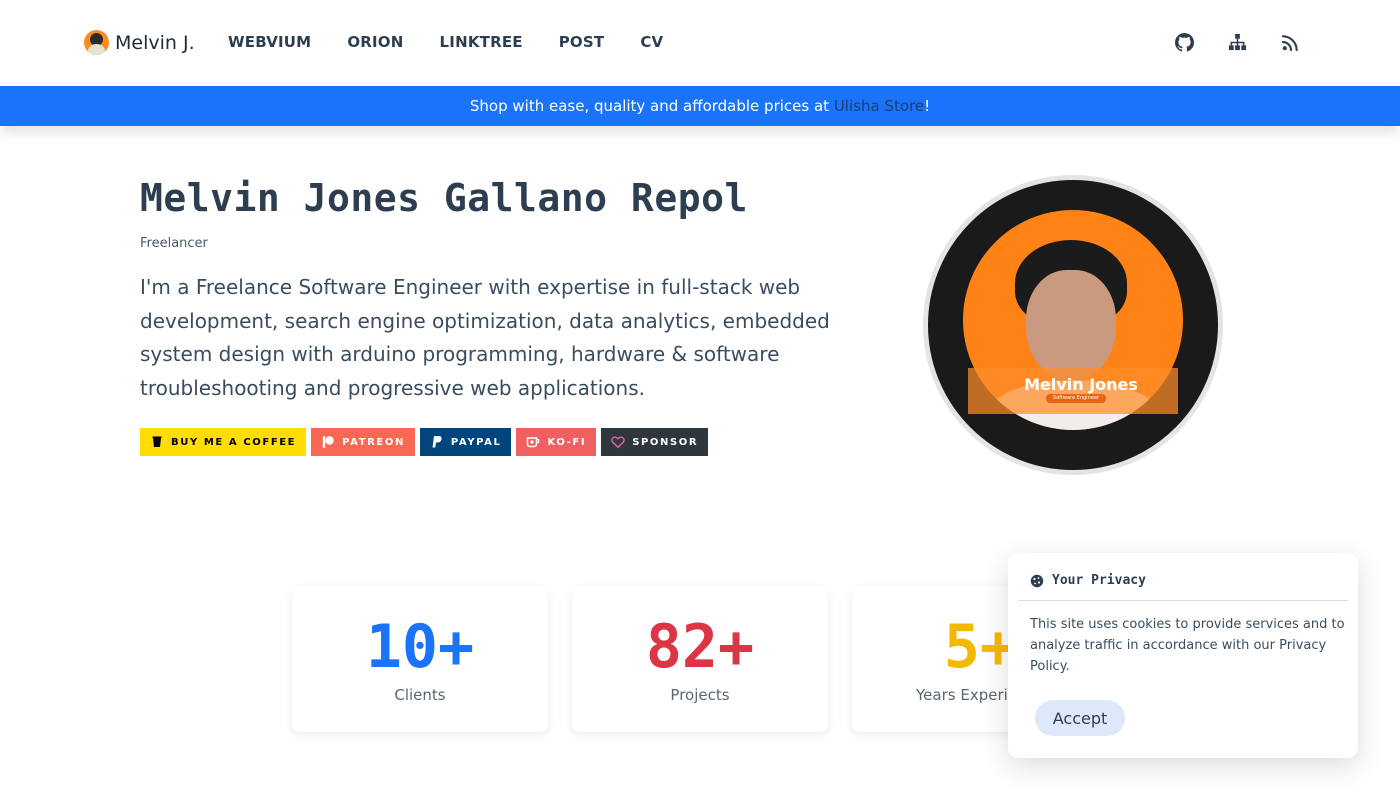  I want to click on github-icon, so click(1184, 42).